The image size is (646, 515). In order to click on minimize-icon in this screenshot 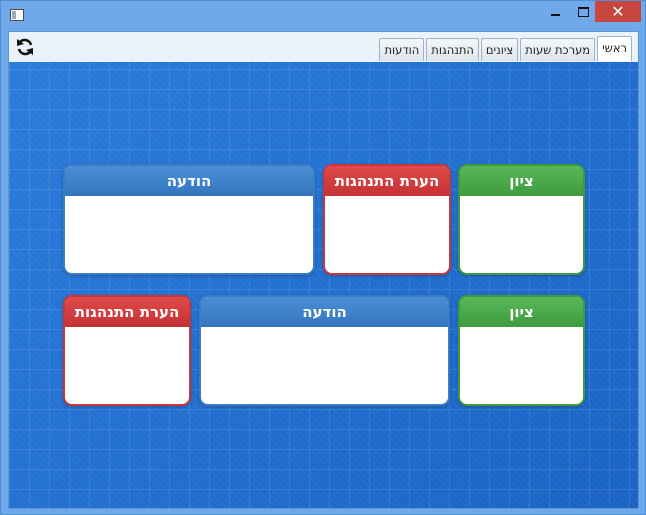, I will do `click(555, 14)`.